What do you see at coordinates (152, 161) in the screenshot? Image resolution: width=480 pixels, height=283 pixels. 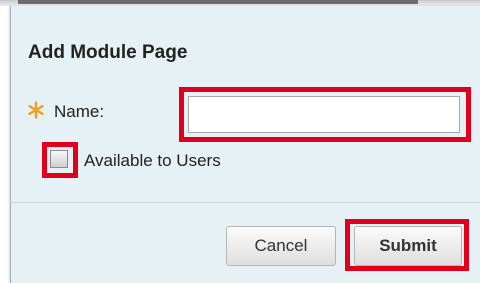 I see `available-label: Available to Users` at bounding box center [152, 161].